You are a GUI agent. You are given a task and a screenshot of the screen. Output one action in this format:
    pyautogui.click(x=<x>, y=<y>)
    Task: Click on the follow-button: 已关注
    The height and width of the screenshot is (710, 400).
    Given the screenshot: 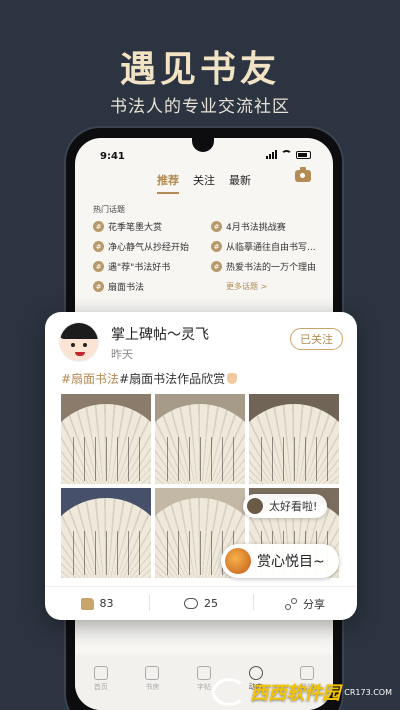 What is the action you would take?
    pyautogui.click(x=316, y=339)
    